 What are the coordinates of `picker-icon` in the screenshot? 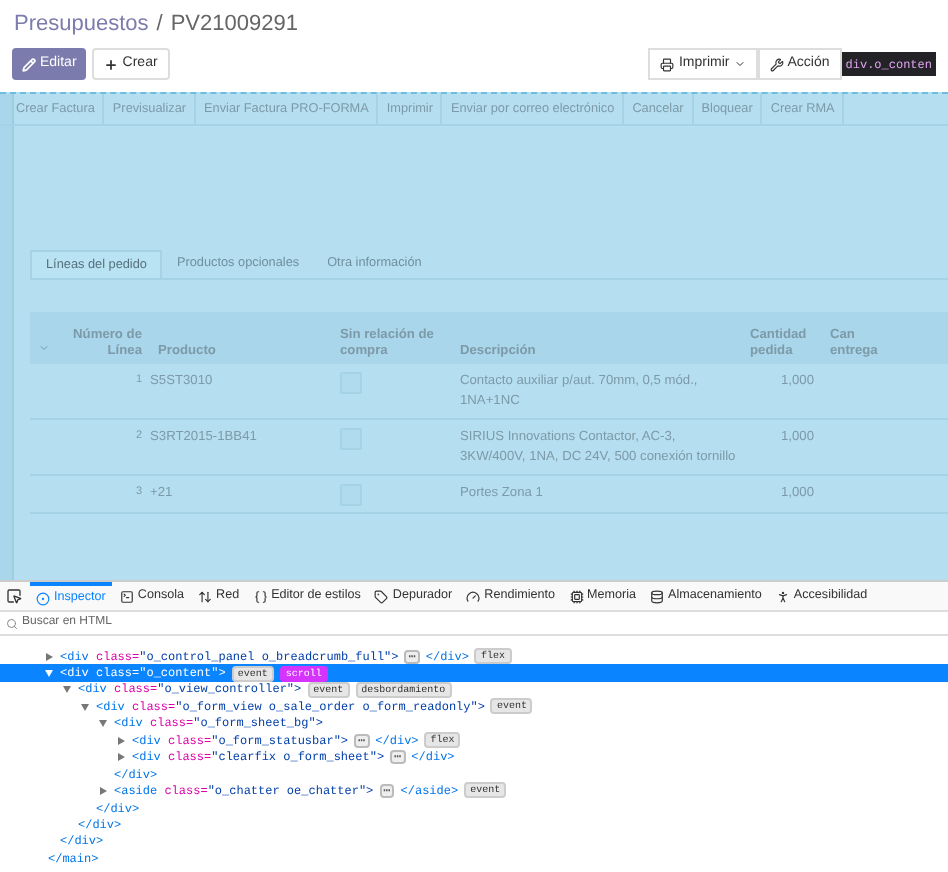 It's located at (14, 596).